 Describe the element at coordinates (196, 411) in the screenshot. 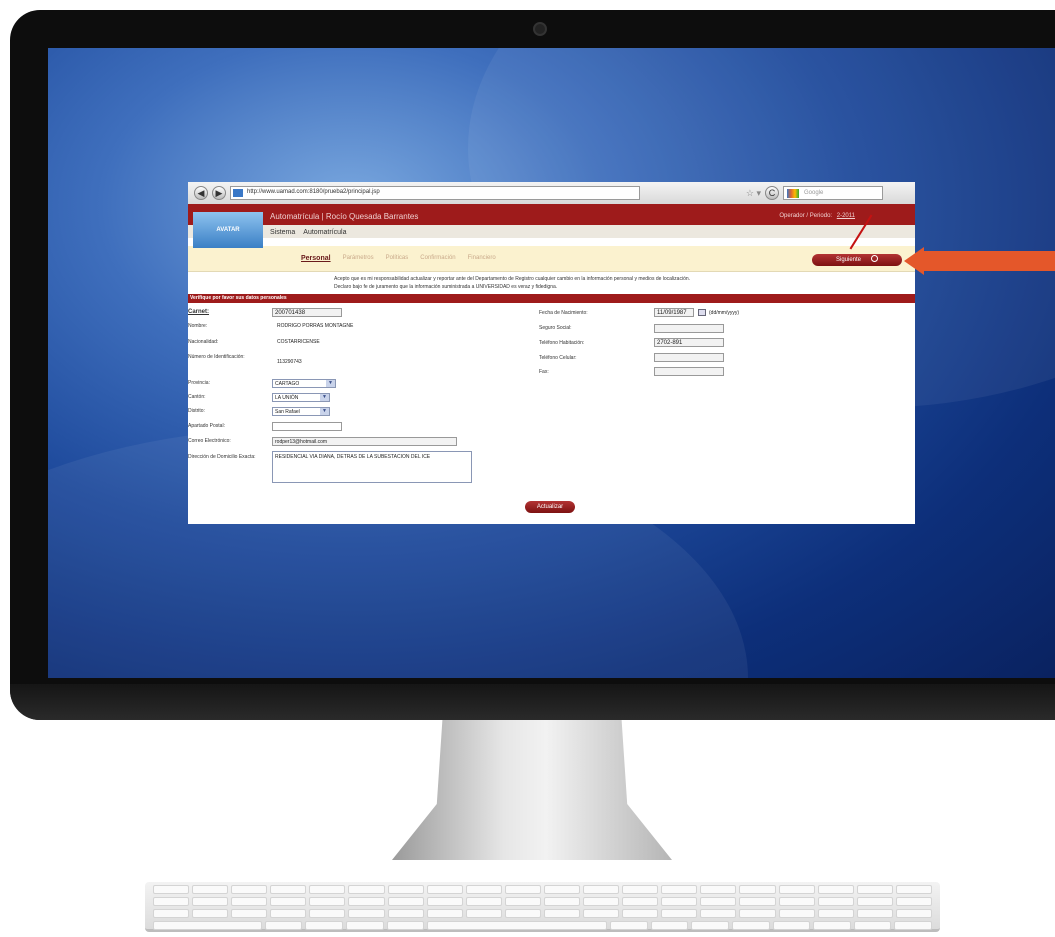

I see `distrito-label: Distrito:` at that location.